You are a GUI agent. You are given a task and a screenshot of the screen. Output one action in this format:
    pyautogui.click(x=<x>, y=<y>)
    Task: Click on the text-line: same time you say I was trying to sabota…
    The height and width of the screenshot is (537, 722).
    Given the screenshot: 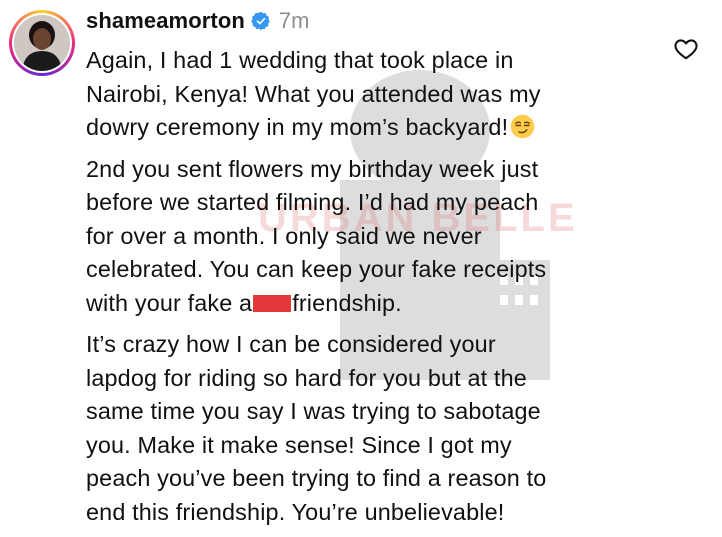 What is the action you would take?
    pyautogui.click(x=313, y=411)
    